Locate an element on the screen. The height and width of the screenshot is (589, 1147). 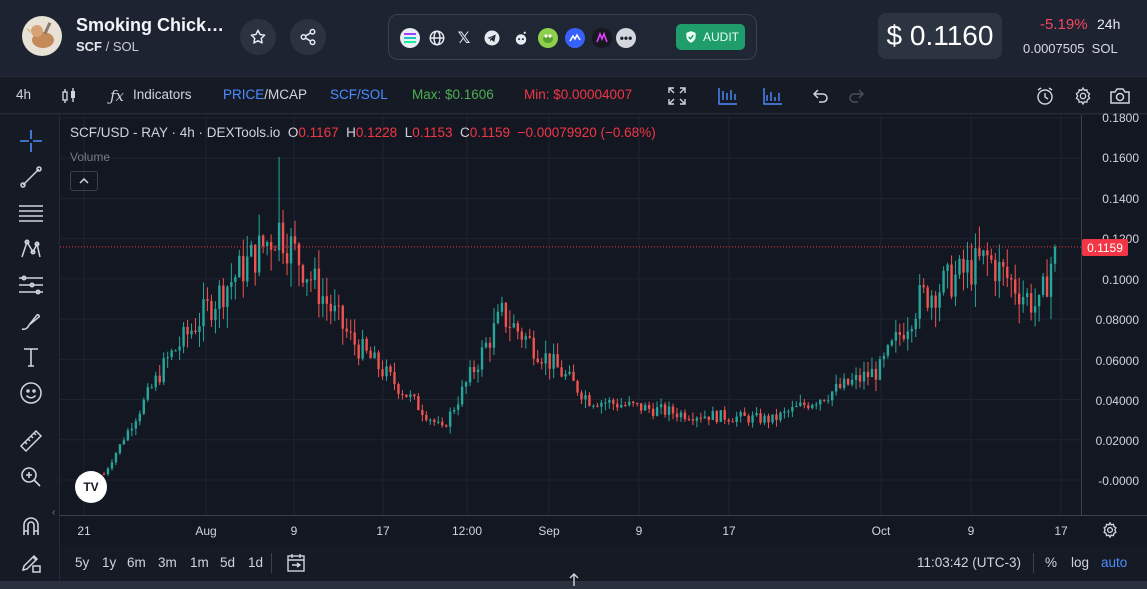
share-button is located at coordinates (308, 37).